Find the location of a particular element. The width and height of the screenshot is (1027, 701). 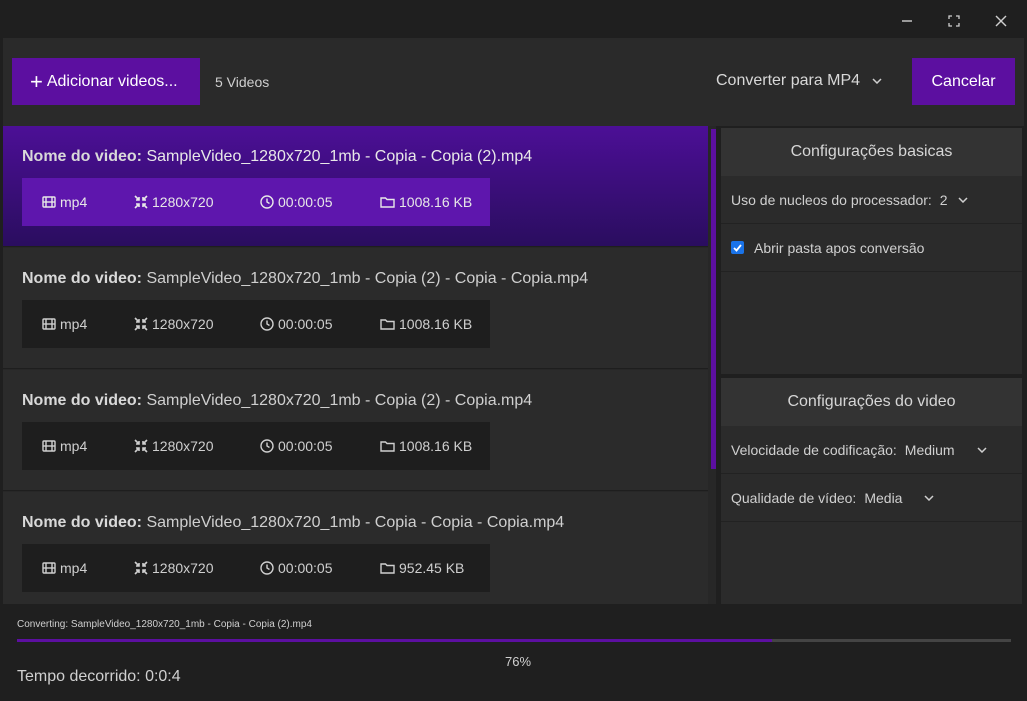

minimize-icon is located at coordinates (907, 21).